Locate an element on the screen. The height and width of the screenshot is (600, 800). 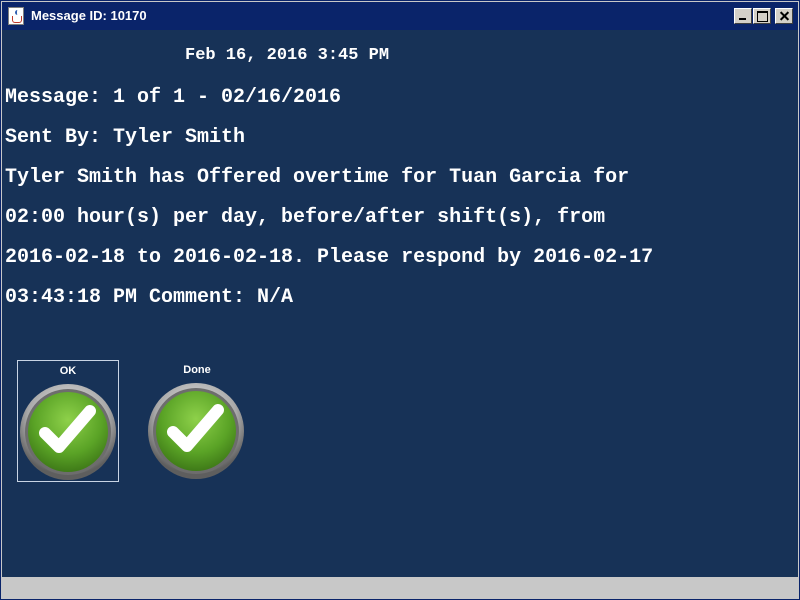
ok-button-label: OK is located at coordinates (68, 371).